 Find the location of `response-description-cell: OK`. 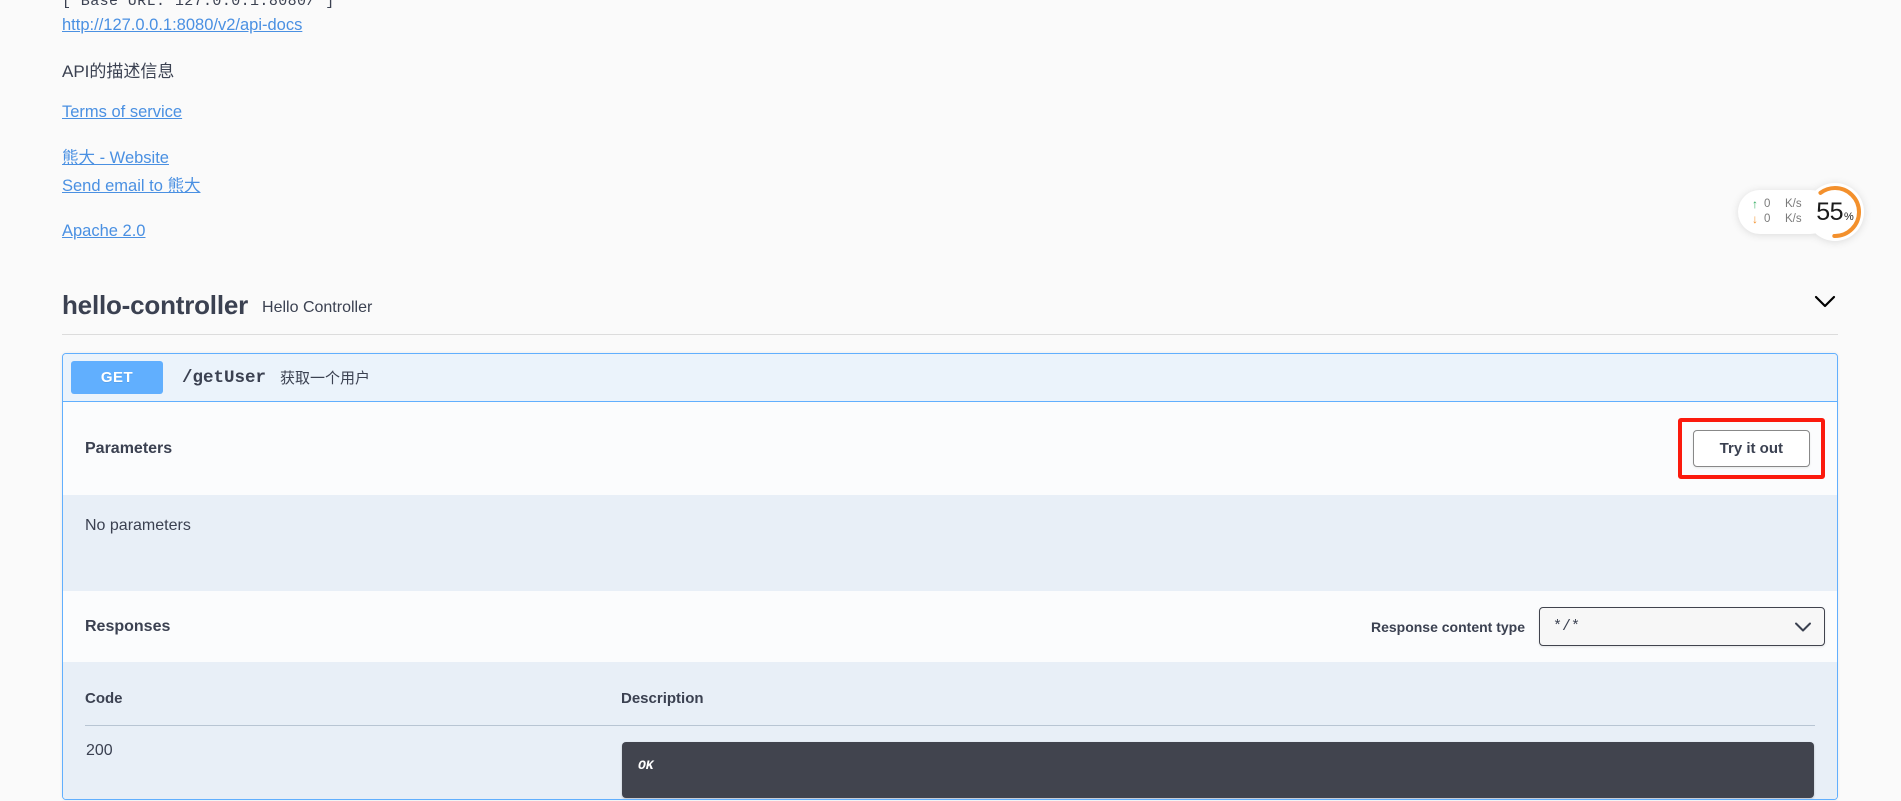

response-description-cell: OK is located at coordinates (1218, 763).